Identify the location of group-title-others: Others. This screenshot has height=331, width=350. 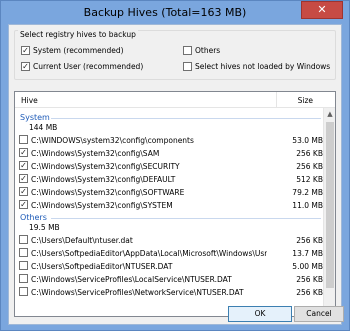
(33, 217).